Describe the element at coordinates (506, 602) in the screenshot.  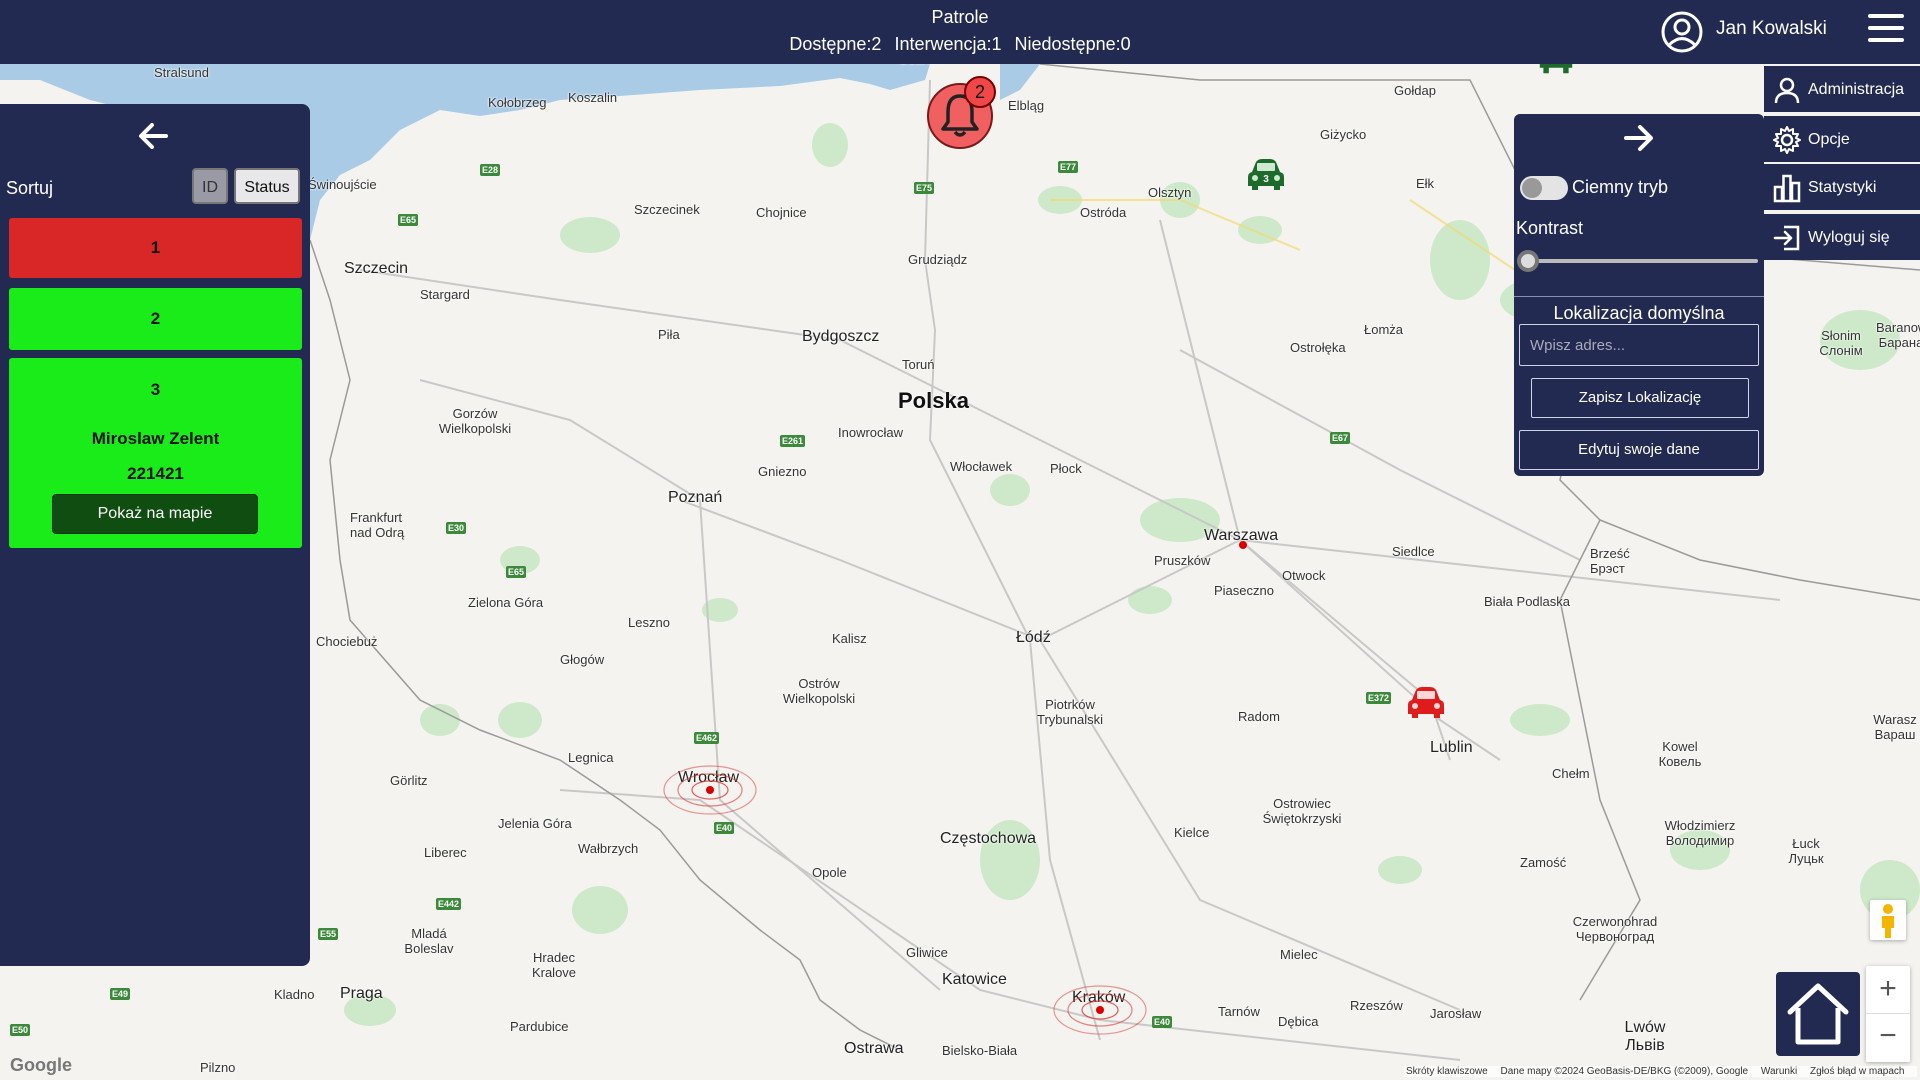
I see `city-label: Zielona Góra` at that location.